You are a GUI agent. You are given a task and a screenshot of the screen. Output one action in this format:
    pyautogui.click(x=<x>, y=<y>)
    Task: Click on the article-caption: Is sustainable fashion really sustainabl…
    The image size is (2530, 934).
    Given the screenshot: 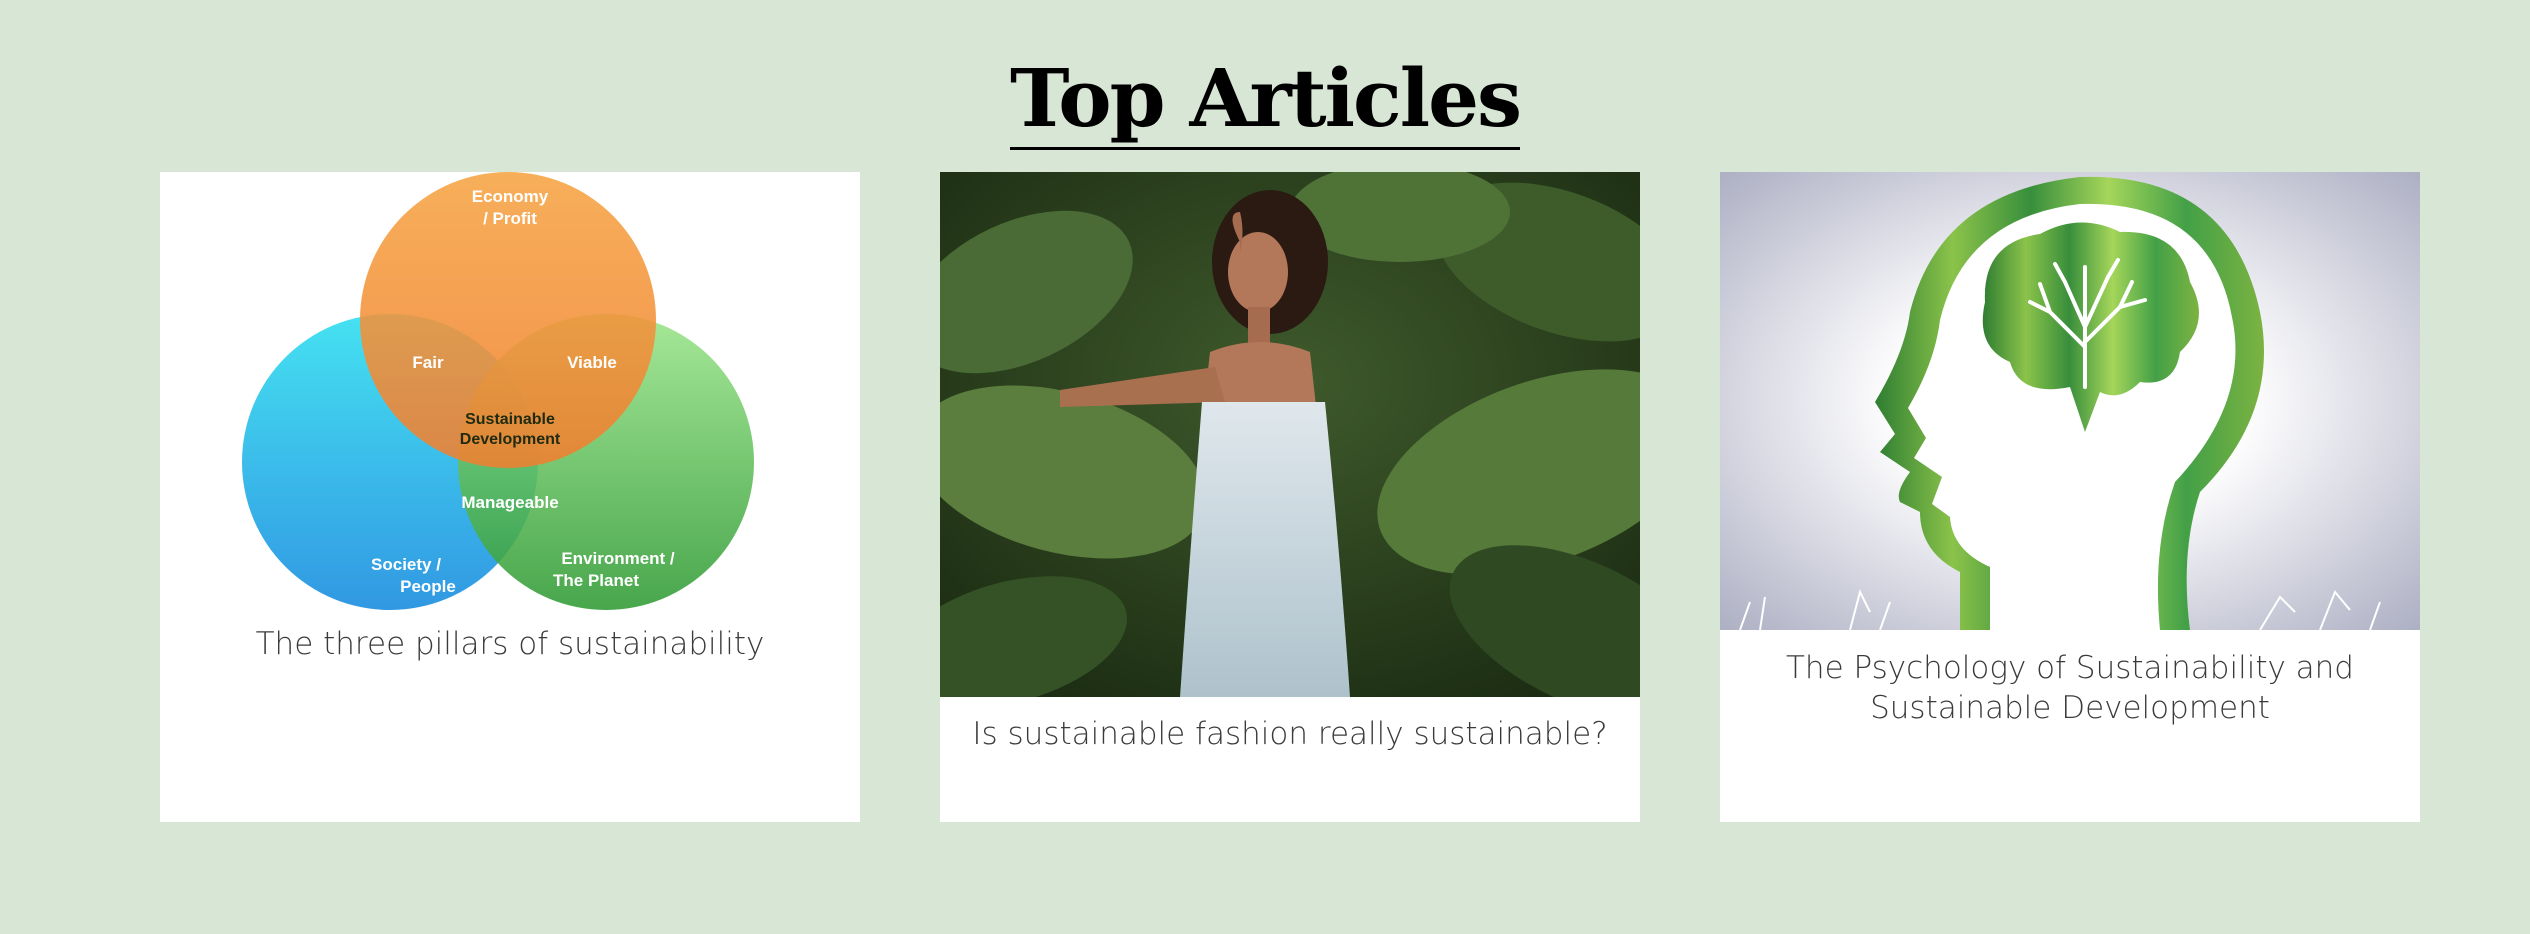 What is the action you would take?
    pyautogui.click(x=1290, y=734)
    